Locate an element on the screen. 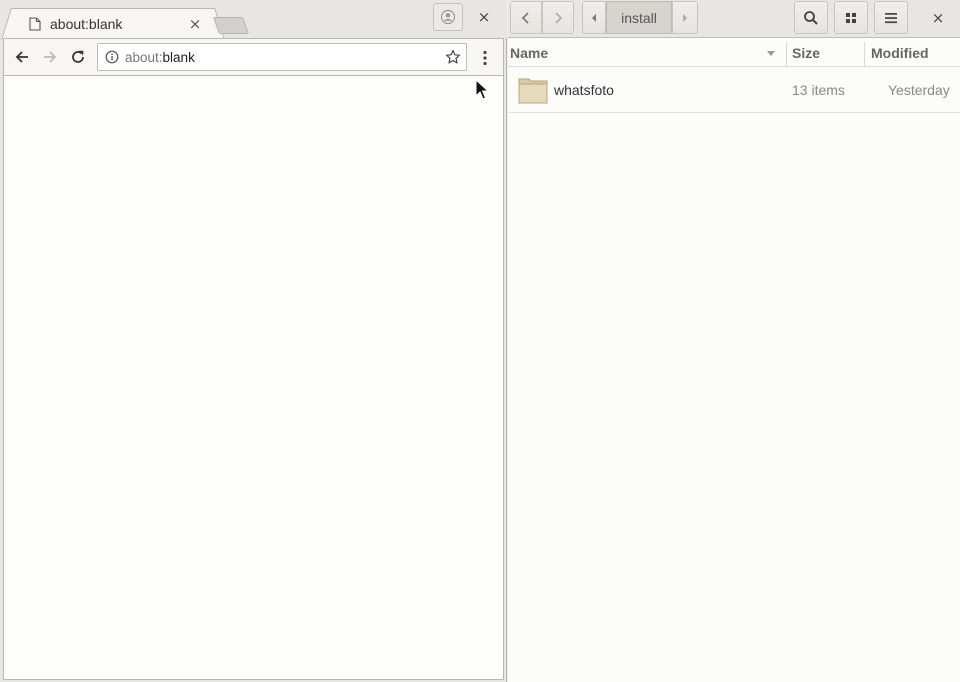 Image resolution: width=960 pixels, height=682 pixels. path-scroll-left-button is located at coordinates (594, 17).